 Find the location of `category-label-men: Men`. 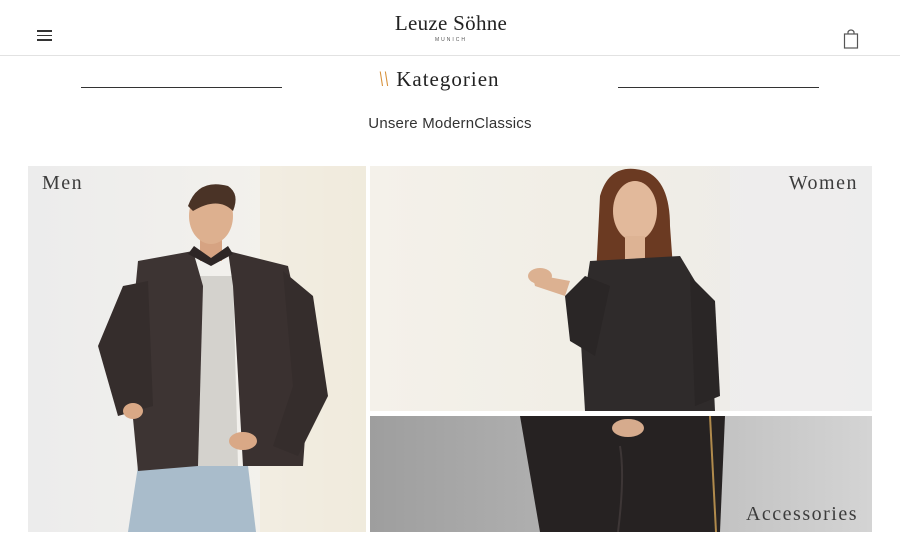

category-label-men: Men is located at coordinates (63, 183).